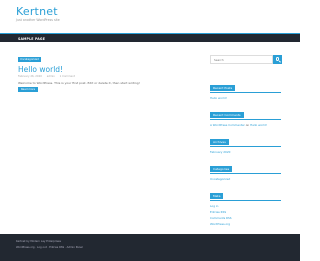  I want to click on meta-entries-rss-link: Entries RSS, so click(245, 212).